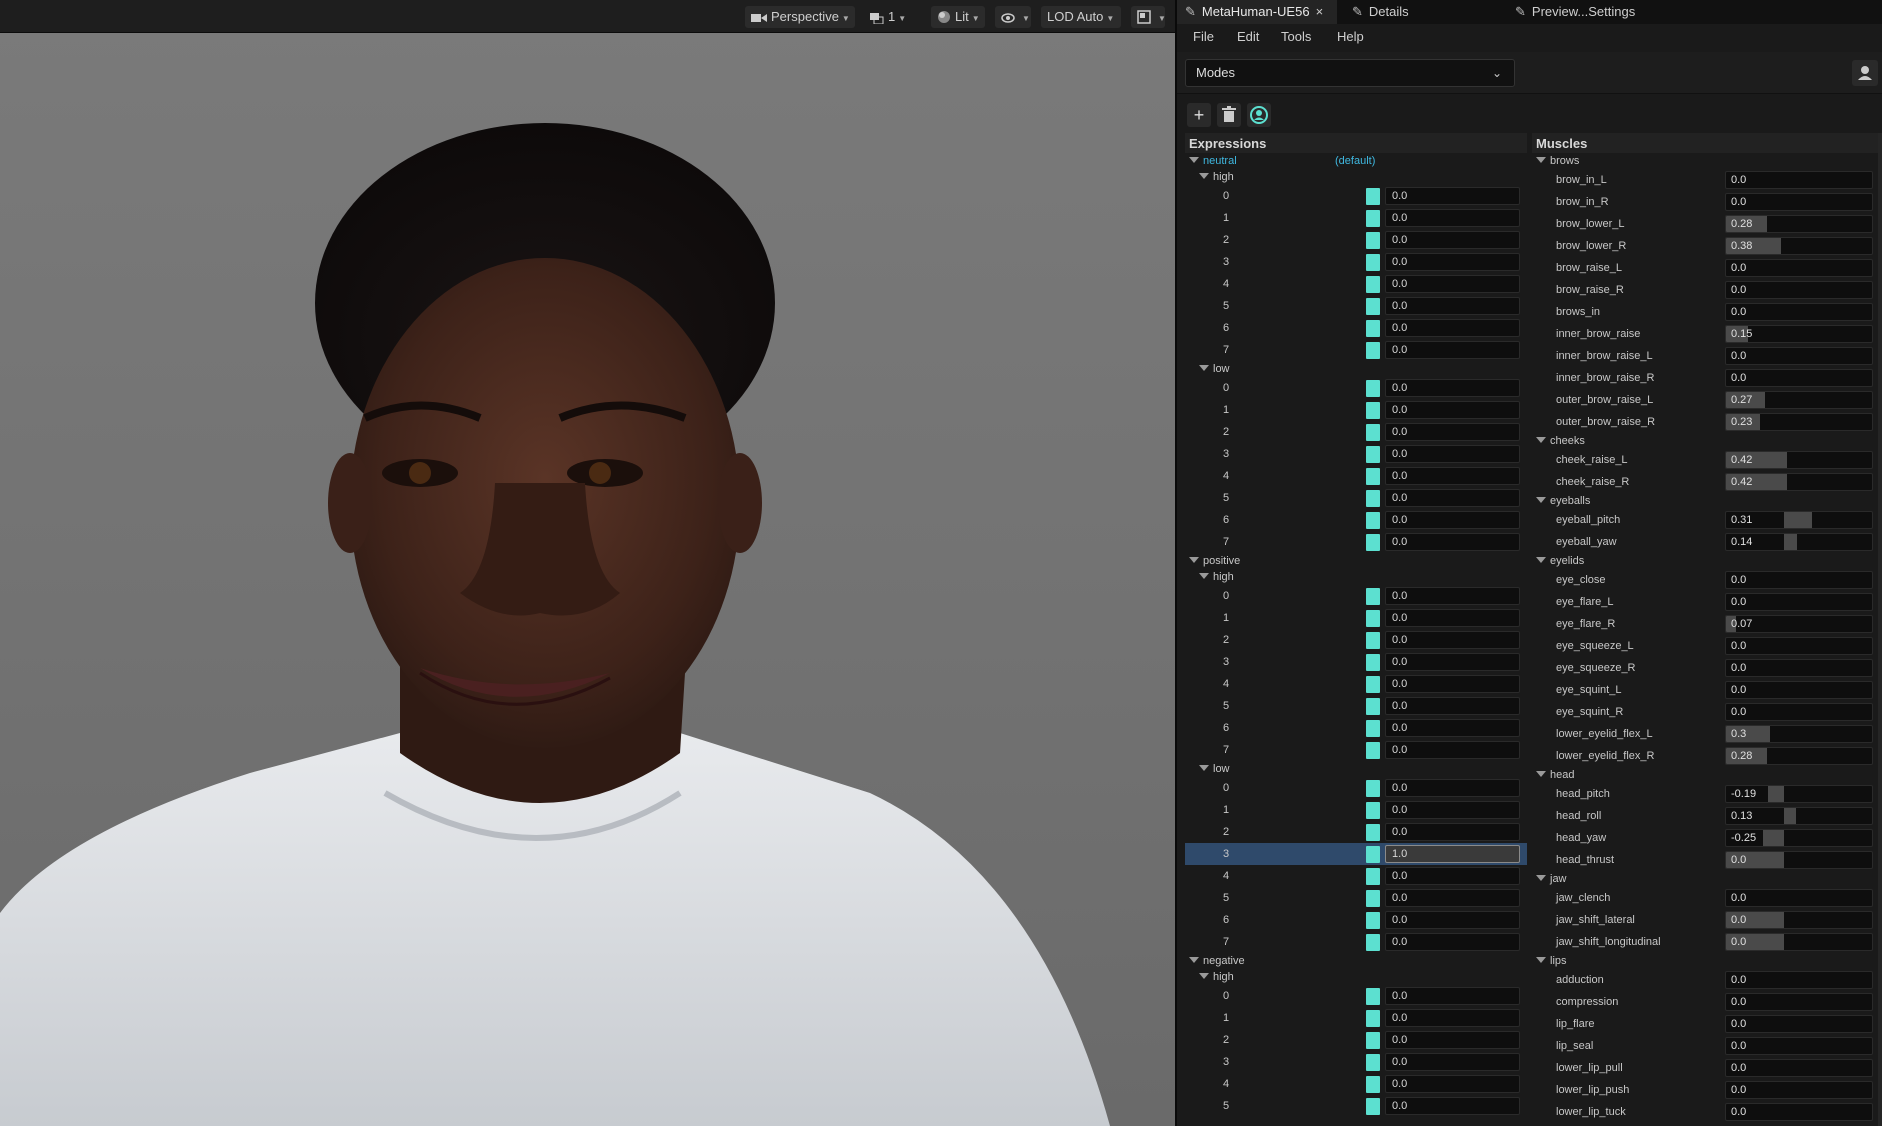 This screenshot has height=1126, width=1882. What do you see at coordinates (1707, 794) in the screenshot?
I see `muscle-row: head_pitch -0.19` at bounding box center [1707, 794].